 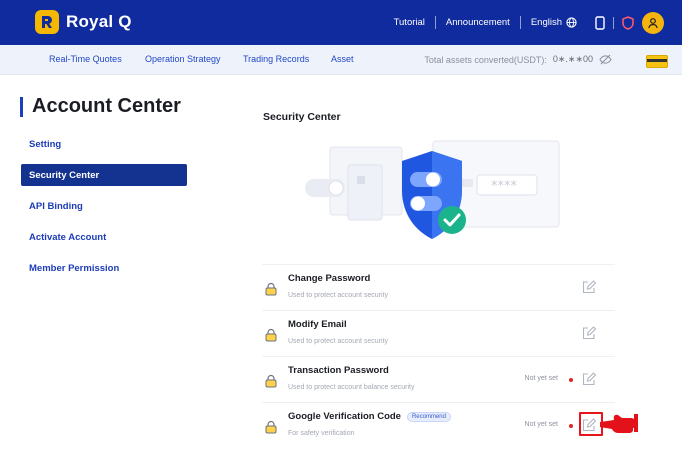 What do you see at coordinates (504, 186) in the screenshot?
I see `masked-code: ****` at bounding box center [504, 186].